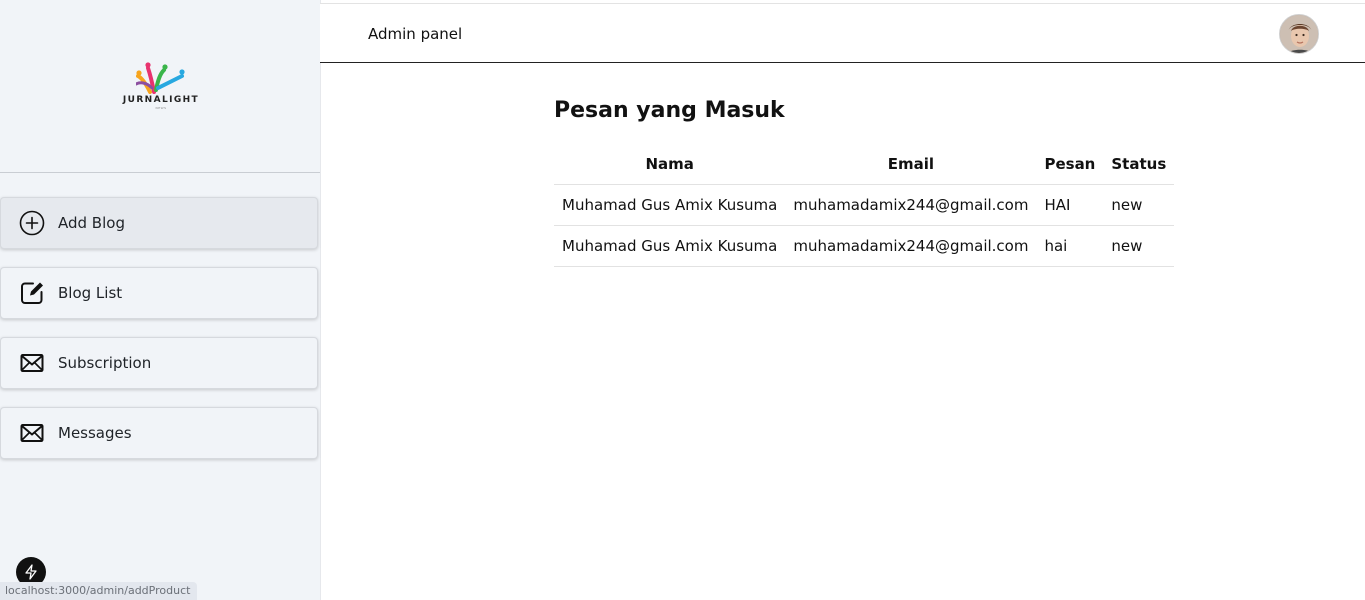 Image resolution: width=1365 pixels, height=600 pixels. What do you see at coordinates (669, 164) in the screenshot?
I see `column-header-nama: Nama` at bounding box center [669, 164].